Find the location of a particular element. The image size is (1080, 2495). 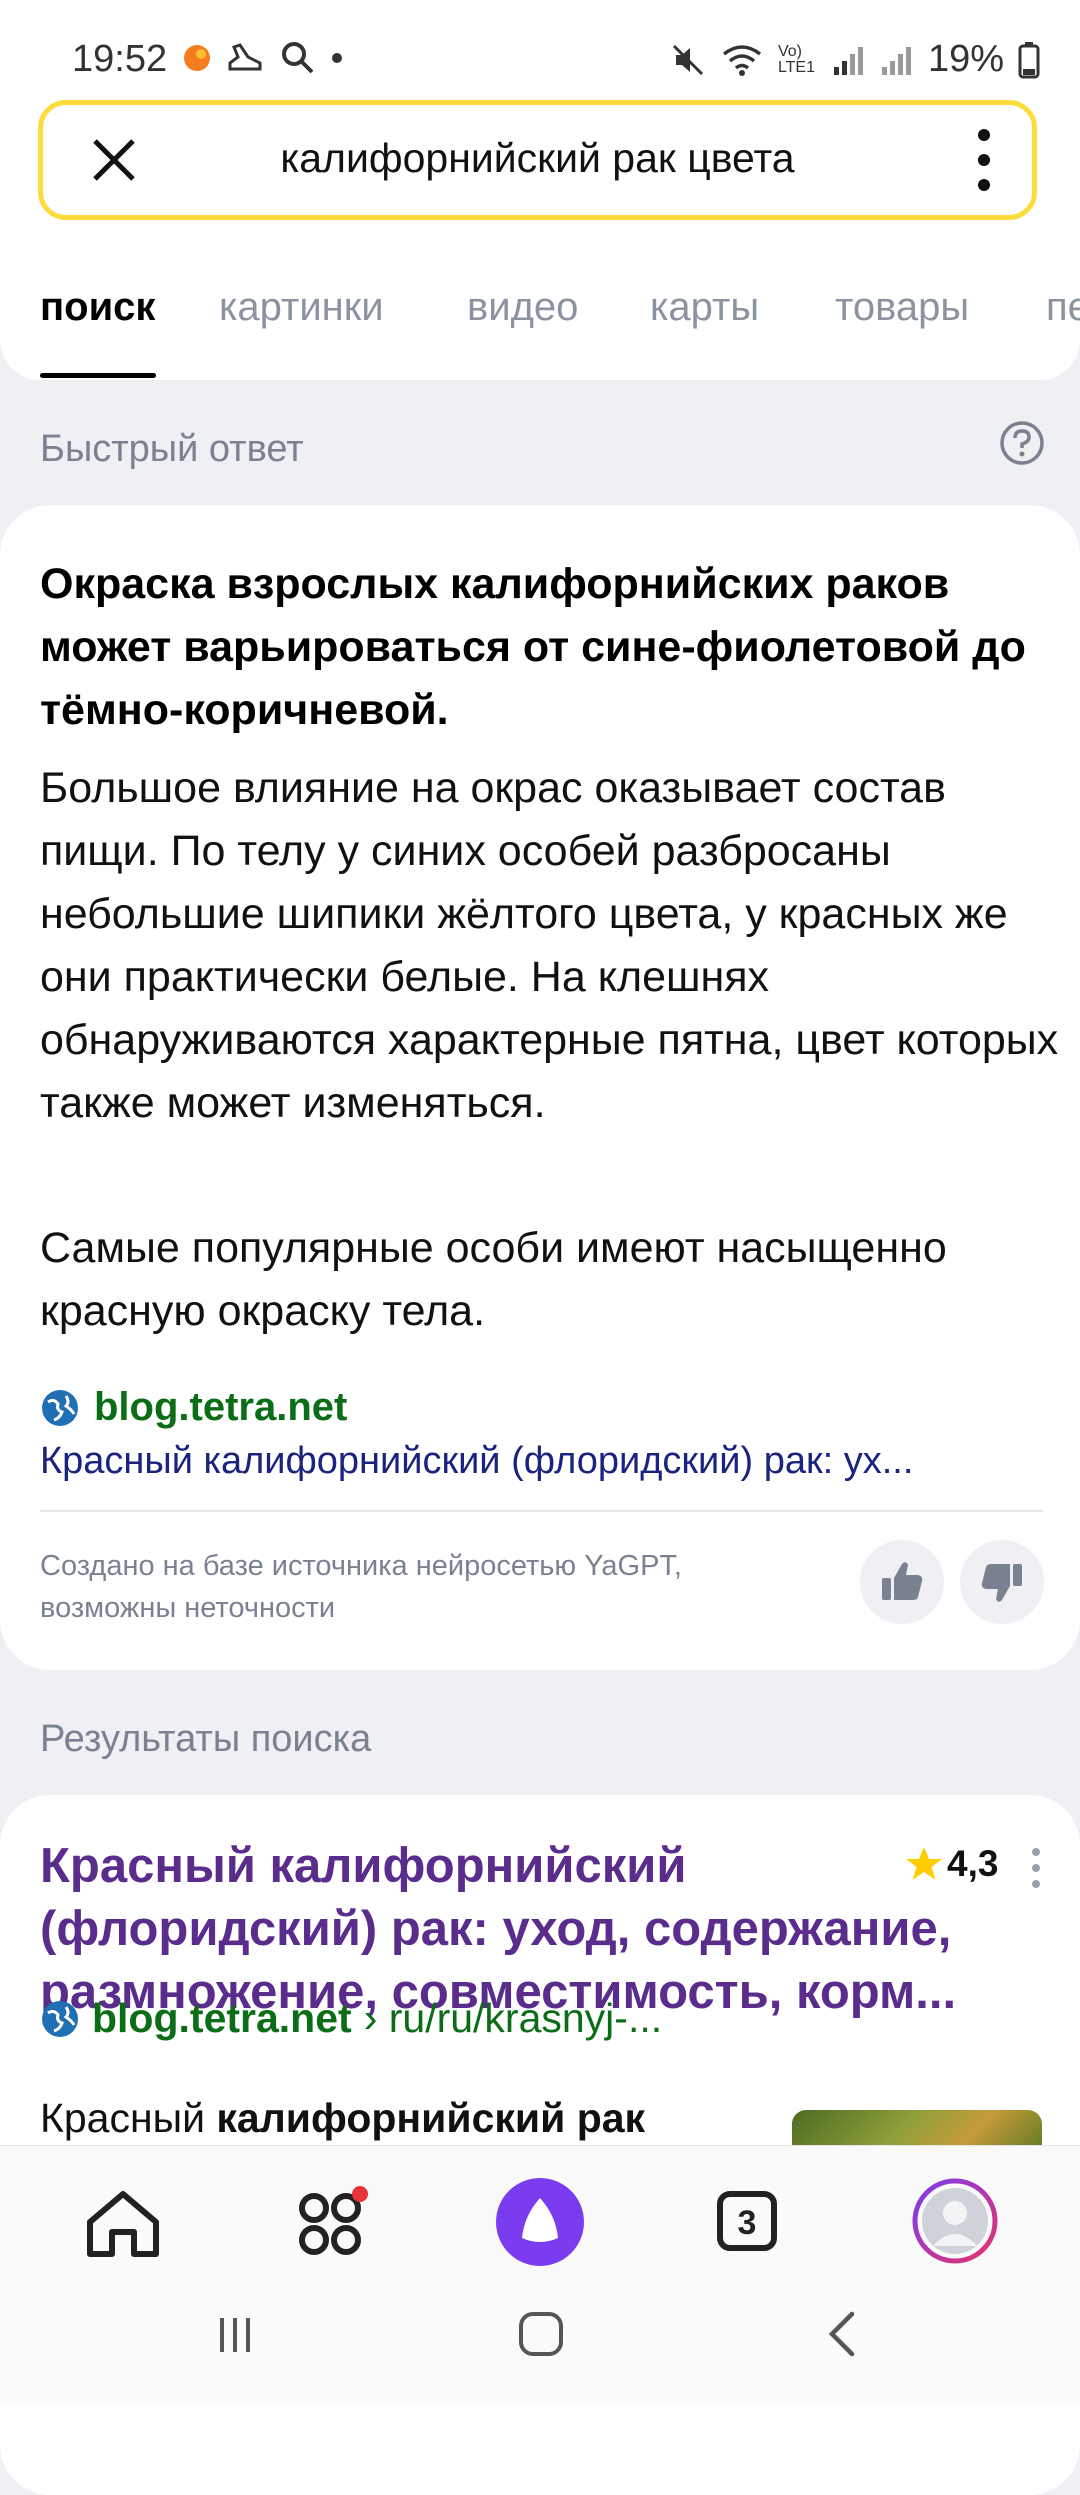

mute-icon is located at coordinates (687, 59).